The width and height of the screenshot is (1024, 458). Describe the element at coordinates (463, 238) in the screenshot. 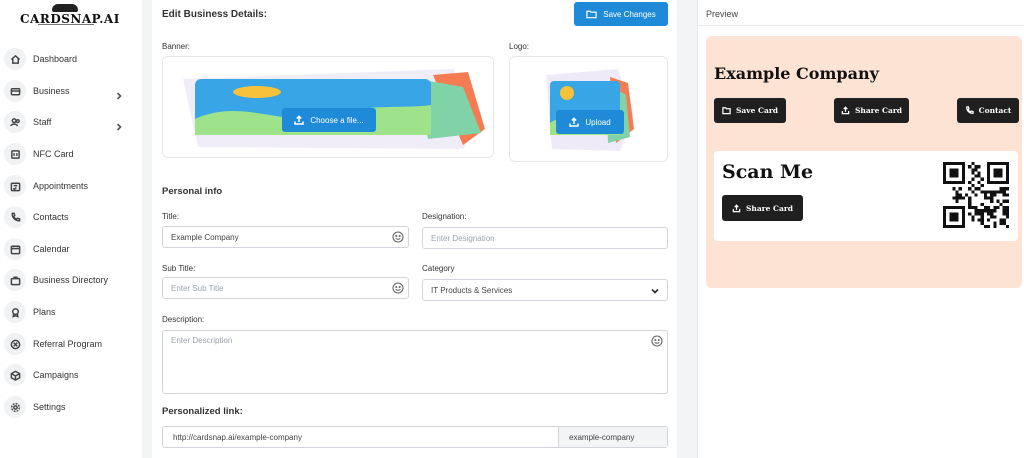

I see `designation-placeholder: Enter Designation` at that location.